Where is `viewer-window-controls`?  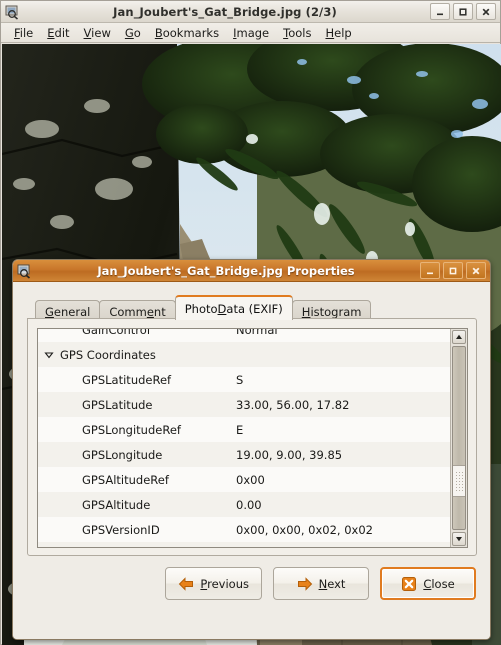 viewer-window-controls is located at coordinates (463, 11).